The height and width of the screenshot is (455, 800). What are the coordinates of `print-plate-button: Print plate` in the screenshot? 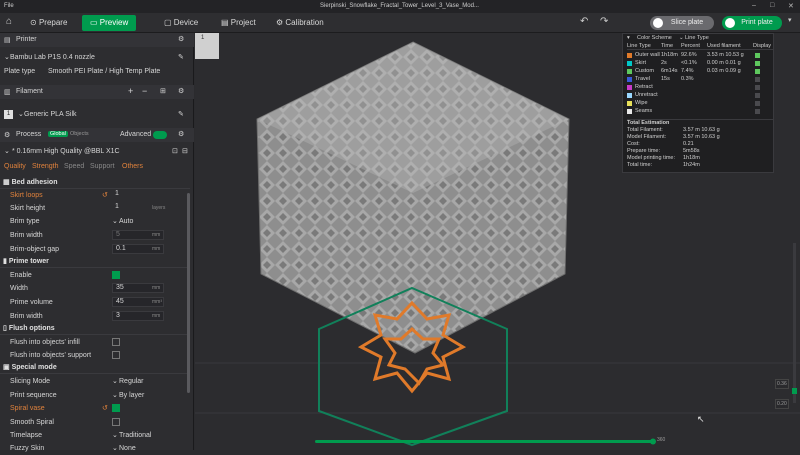 It's located at (752, 23).